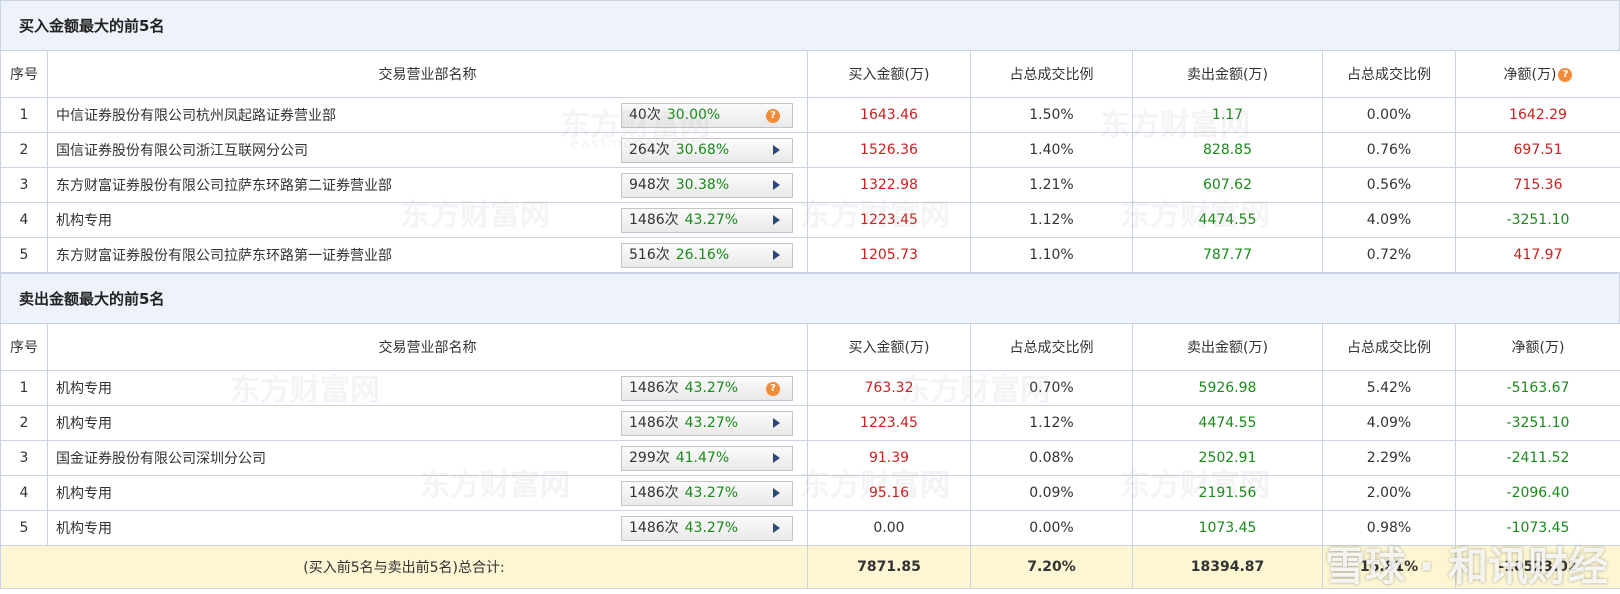  Describe the element at coordinates (404, 567) in the screenshot. I see `total-label: (买入前5名与卖出前5名)总合计:` at that location.